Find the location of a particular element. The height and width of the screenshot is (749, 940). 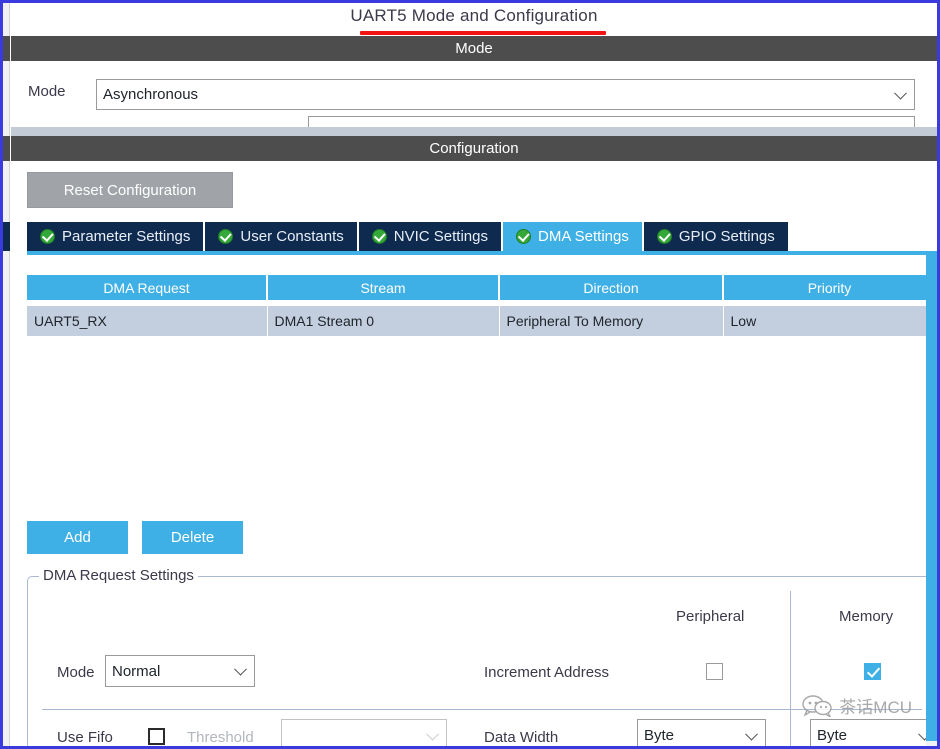

use-fifo-label: Use Fifo is located at coordinates (85, 737).